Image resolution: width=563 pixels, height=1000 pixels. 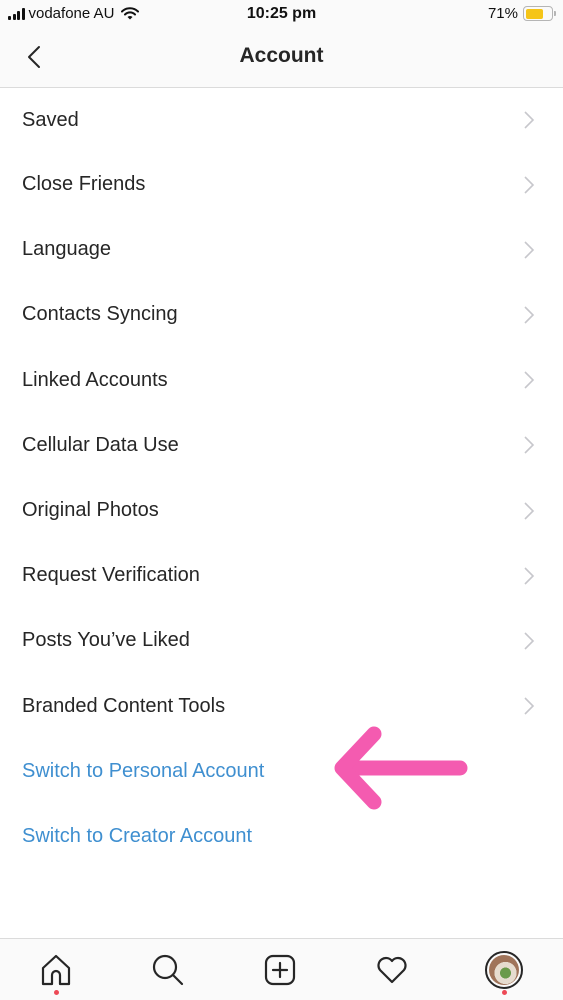 What do you see at coordinates (95, 379) in the screenshot?
I see `menu-item-label: Linked Accounts` at bounding box center [95, 379].